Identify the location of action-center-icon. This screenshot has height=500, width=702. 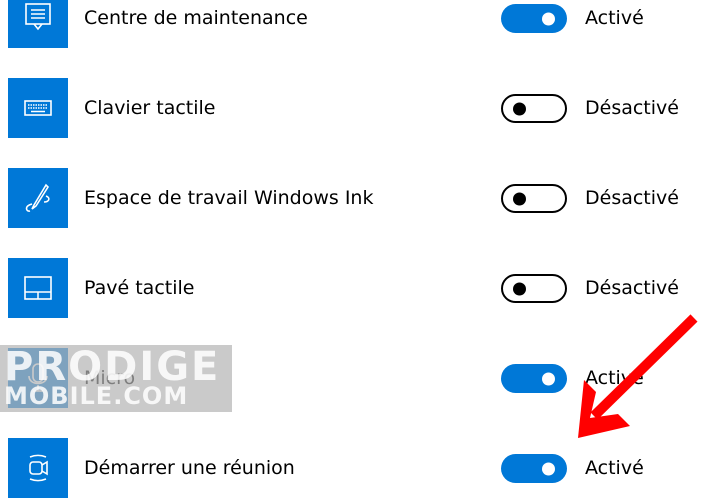
(38, 24).